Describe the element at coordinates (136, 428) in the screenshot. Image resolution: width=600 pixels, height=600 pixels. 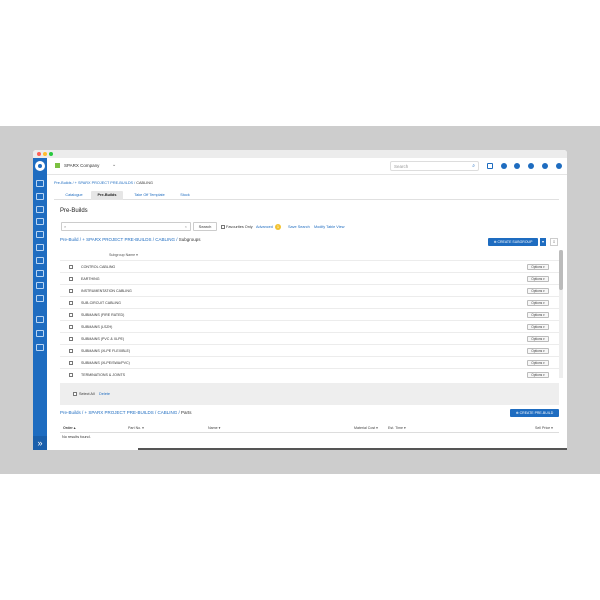
I see `part-no-column: Part No. ▾` at that location.